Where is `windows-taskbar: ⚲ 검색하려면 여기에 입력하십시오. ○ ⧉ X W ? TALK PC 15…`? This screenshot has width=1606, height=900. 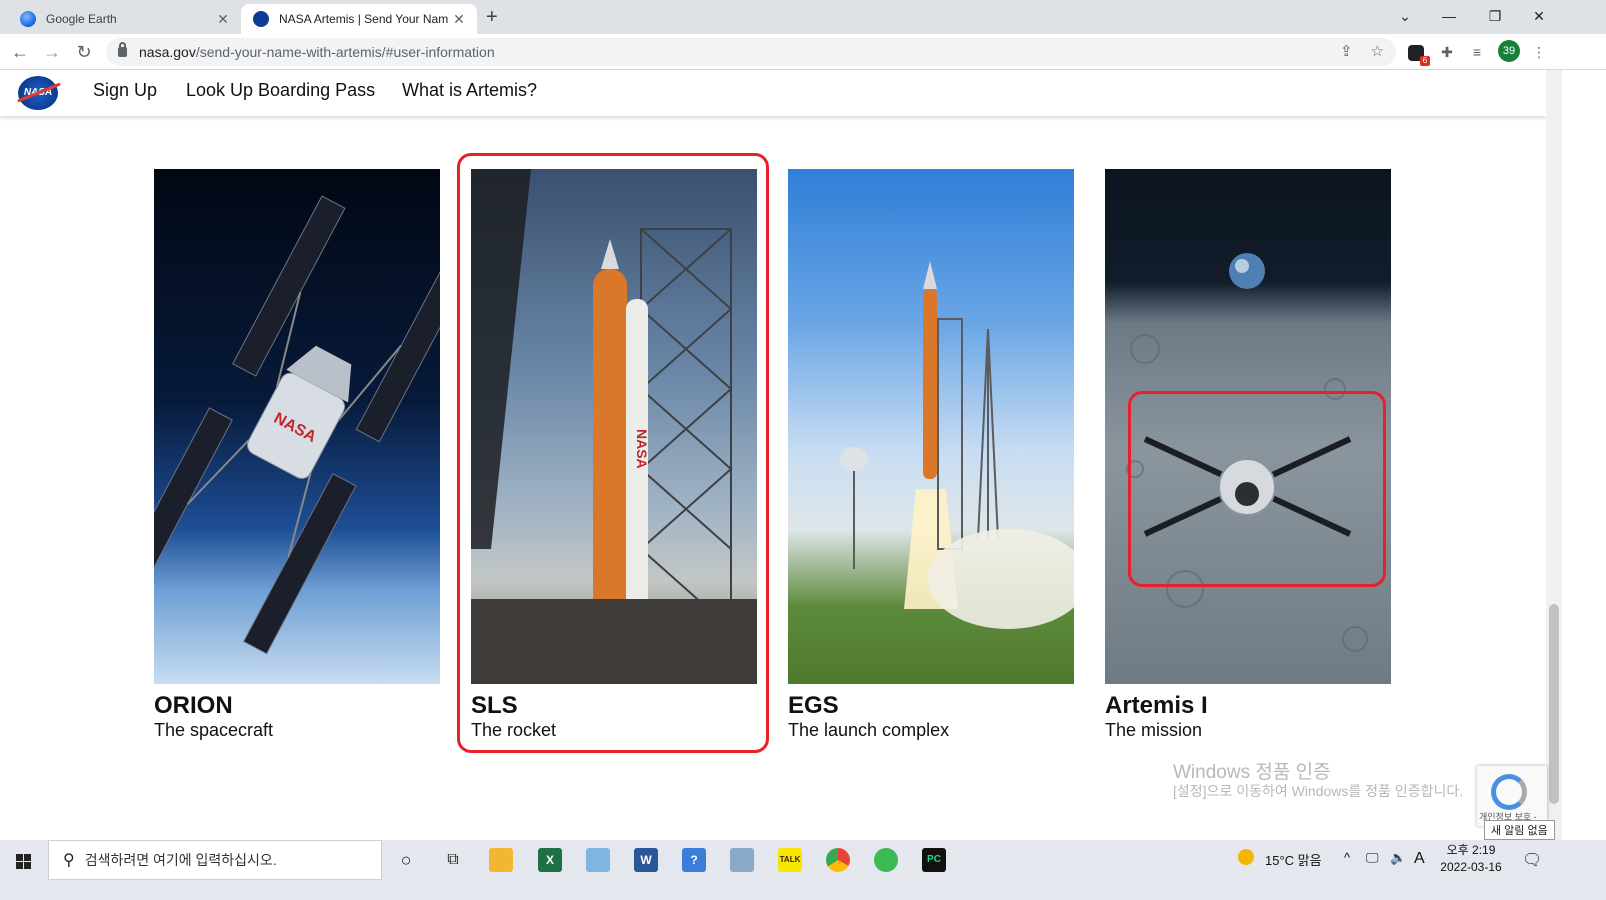
windows-taskbar: ⚲ 검색하려면 여기에 입력하십시오. ○ ⧉ X W ? TALK PC 15… is located at coordinates (803, 870).